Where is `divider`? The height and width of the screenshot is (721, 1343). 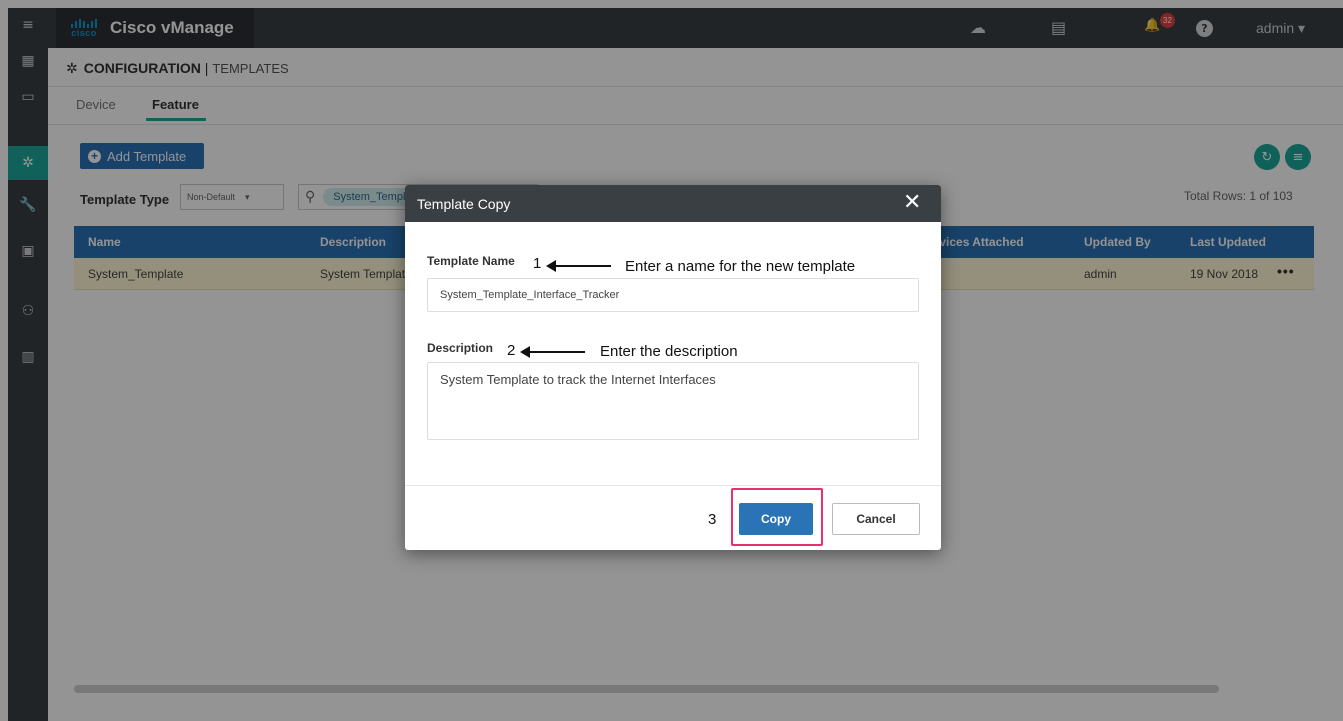
divider is located at coordinates (673, 485).